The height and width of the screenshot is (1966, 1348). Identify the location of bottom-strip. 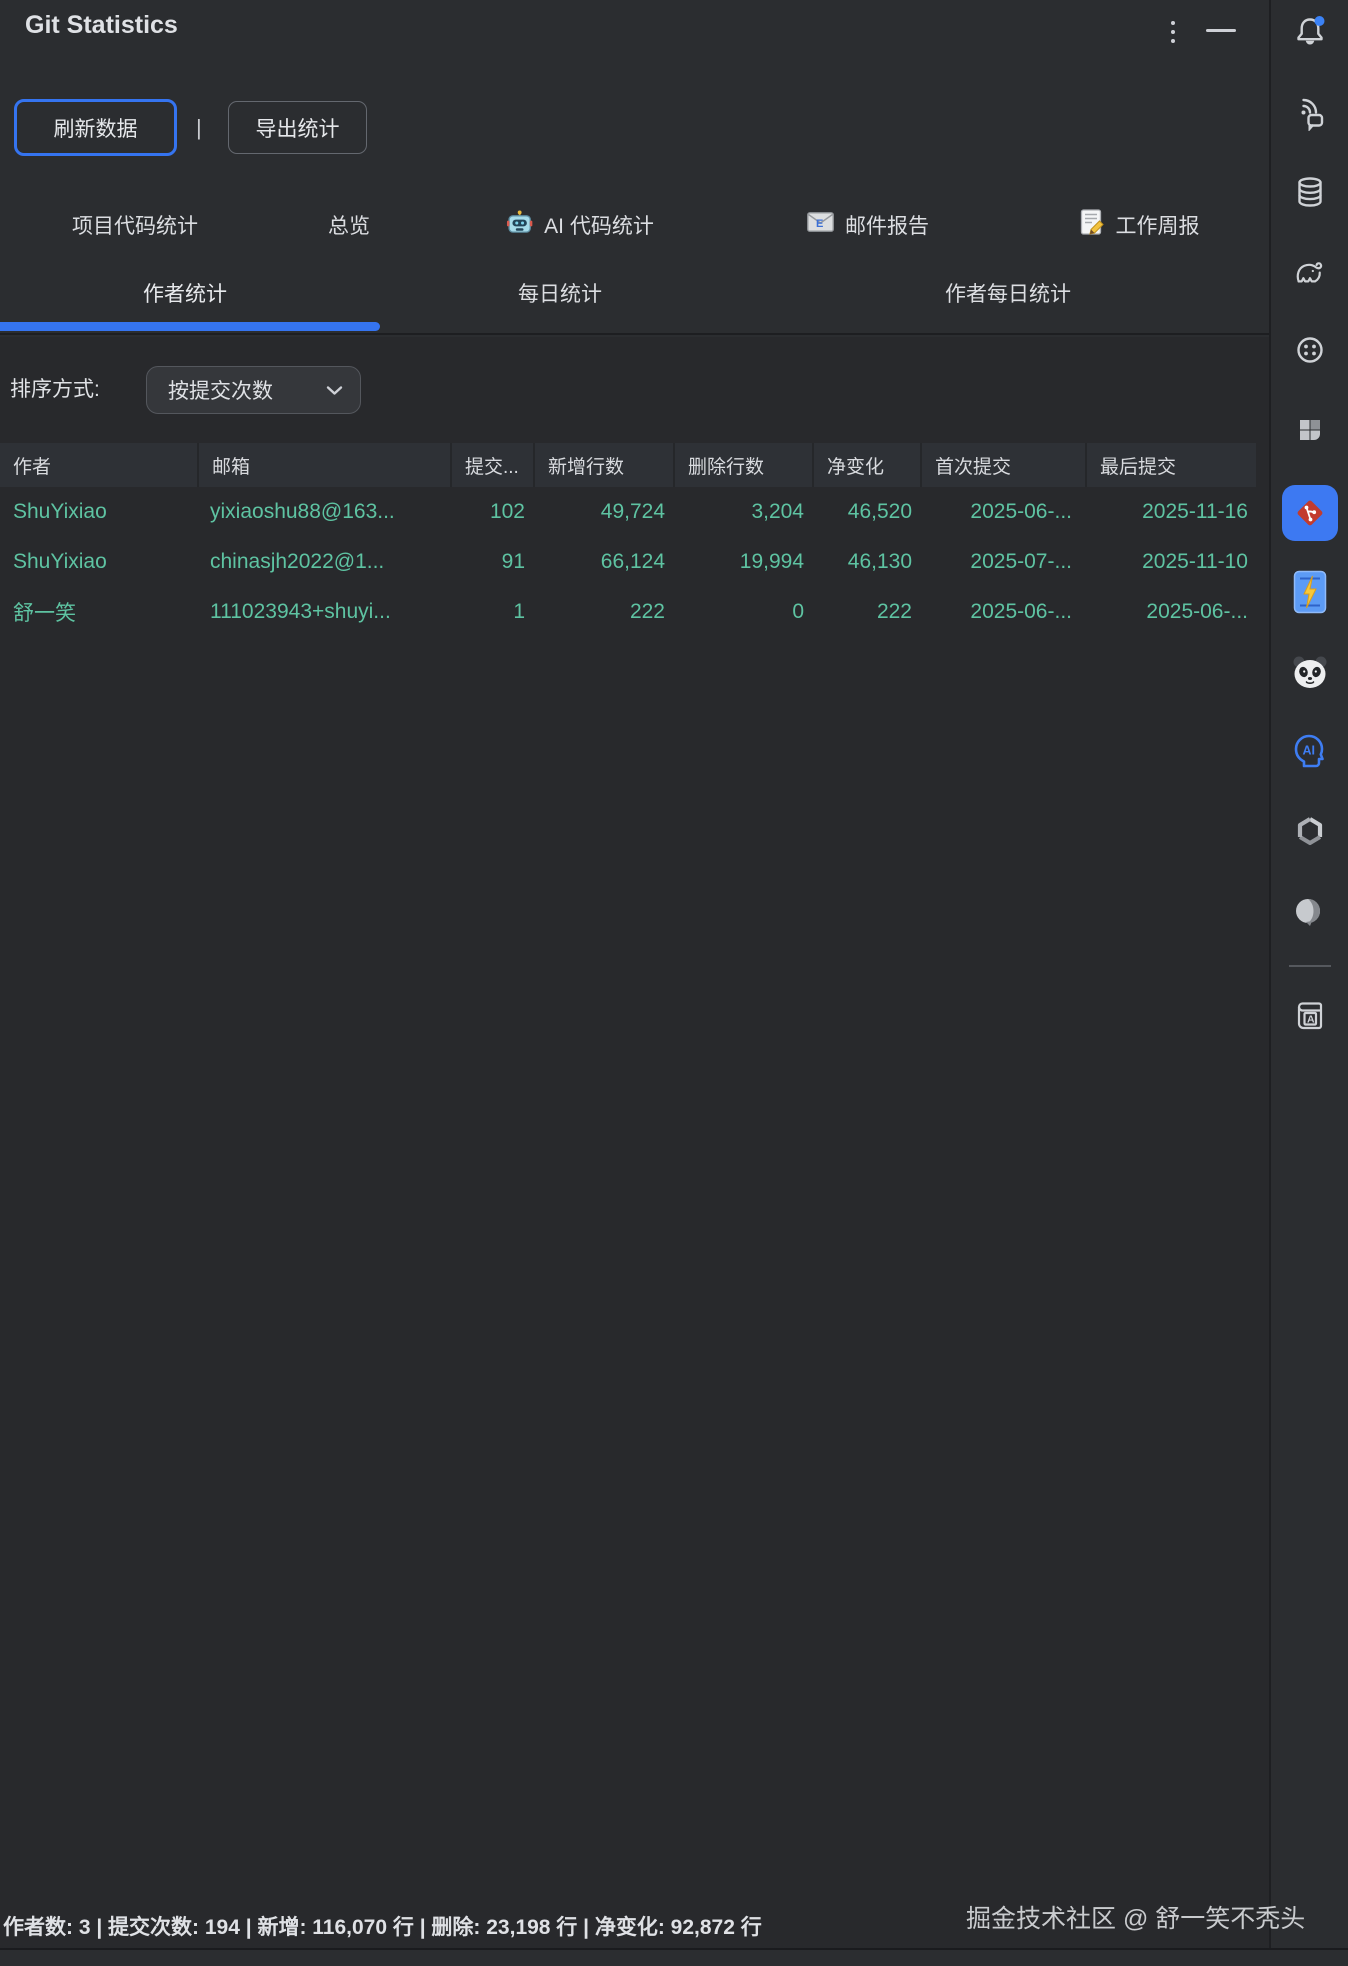
(674, 1958).